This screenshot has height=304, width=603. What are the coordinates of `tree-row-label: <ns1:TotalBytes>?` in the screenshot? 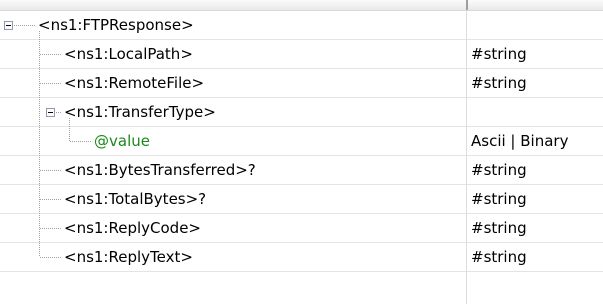 It's located at (135, 199).